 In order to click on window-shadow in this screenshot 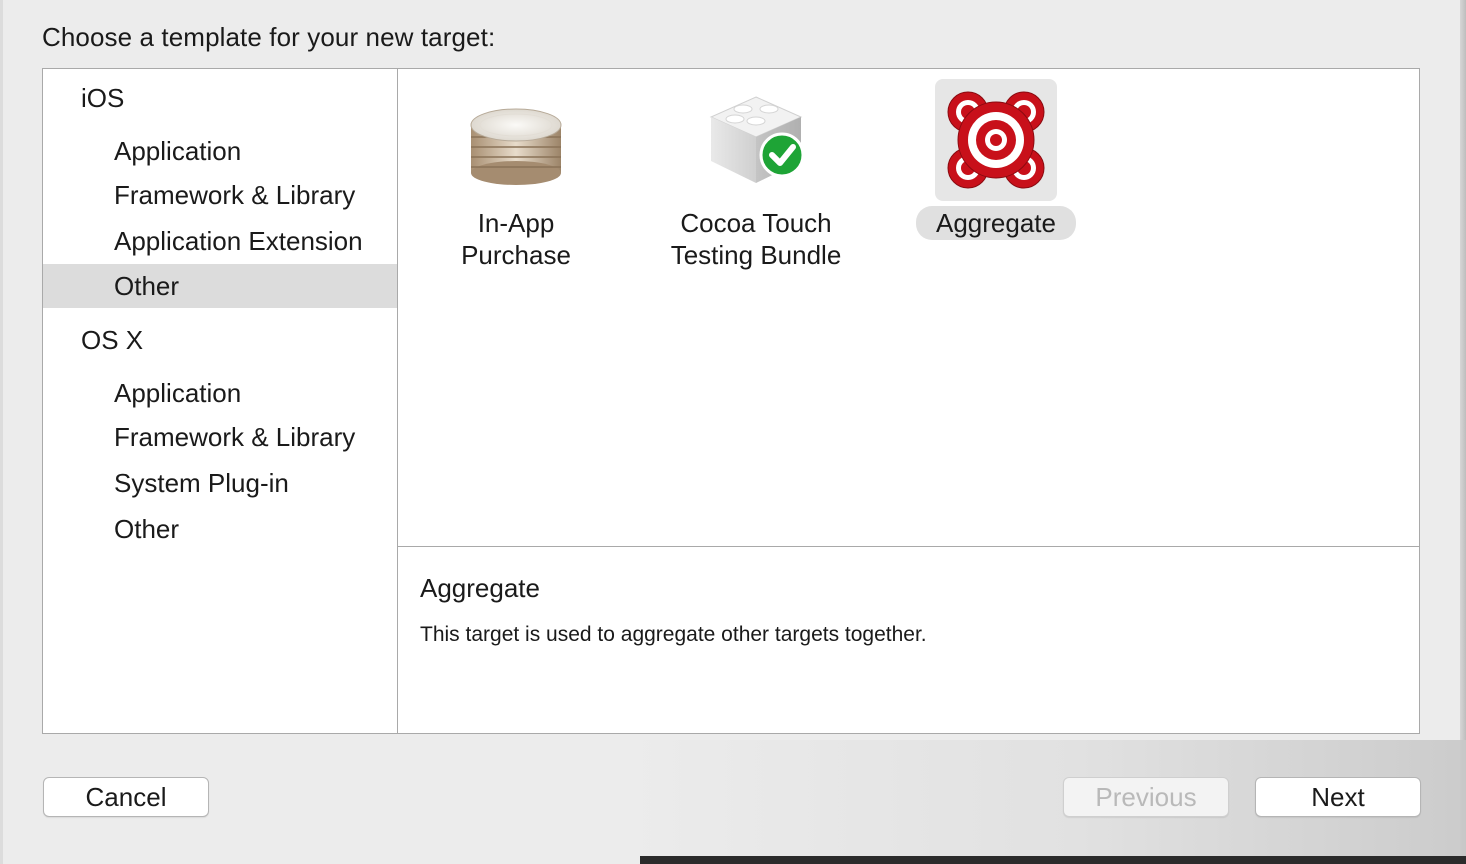, I will do `click(1463, 432)`.